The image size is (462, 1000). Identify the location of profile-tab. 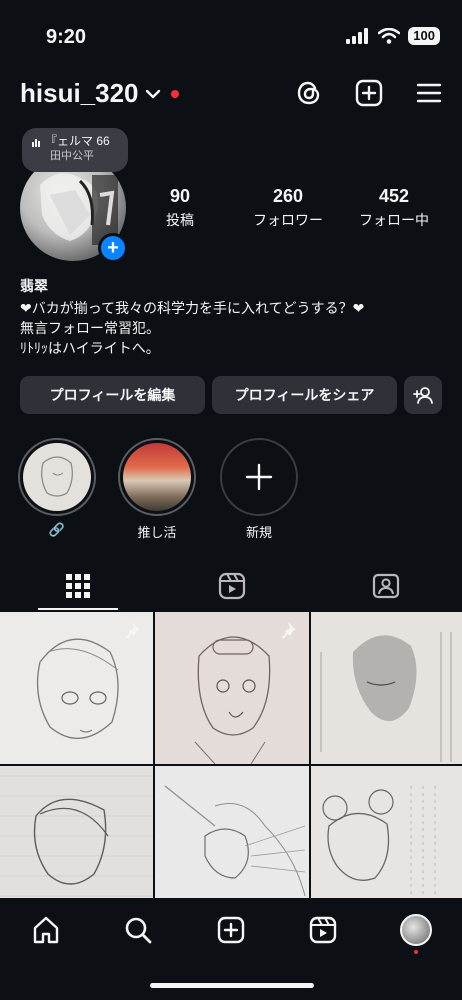
(416, 934).